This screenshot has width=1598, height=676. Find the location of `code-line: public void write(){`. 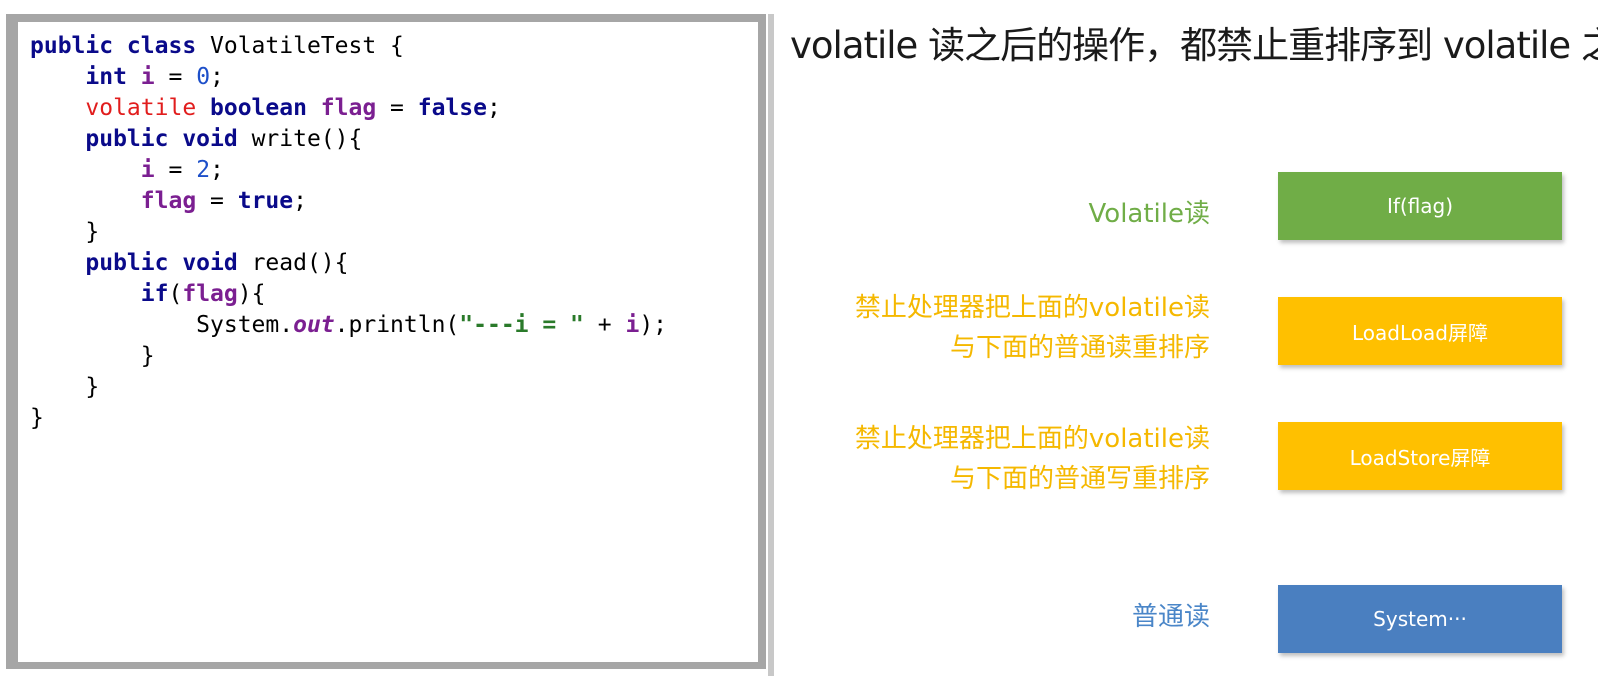

code-line: public void write(){ is located at coordinates (348, 139).